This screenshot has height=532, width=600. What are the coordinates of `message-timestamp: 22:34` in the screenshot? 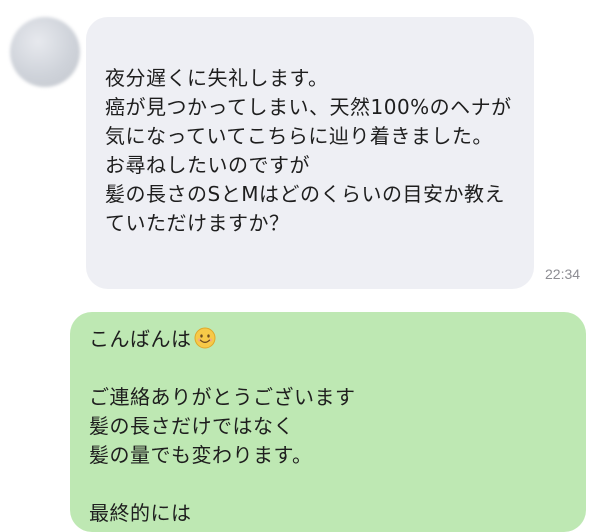 It's located at (563, 274).